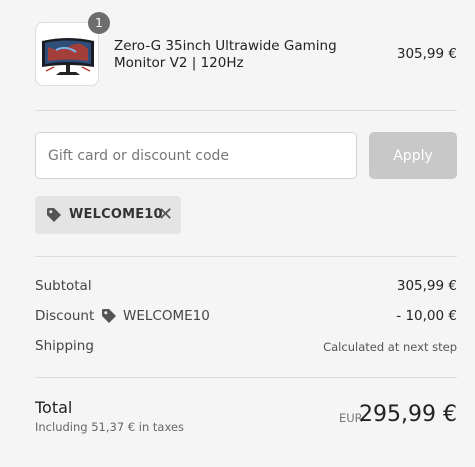  Describe the element at coordinates (165, 215) in the screenshot. I see `remove-discount-icon: ✕` at that location.